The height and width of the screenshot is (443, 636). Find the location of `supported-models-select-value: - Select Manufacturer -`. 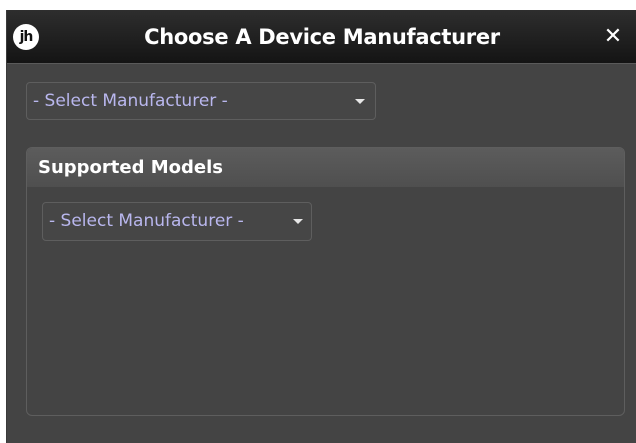

supported-models-select-value: - Select Manufacturer - is located at coordinates (146, 221).